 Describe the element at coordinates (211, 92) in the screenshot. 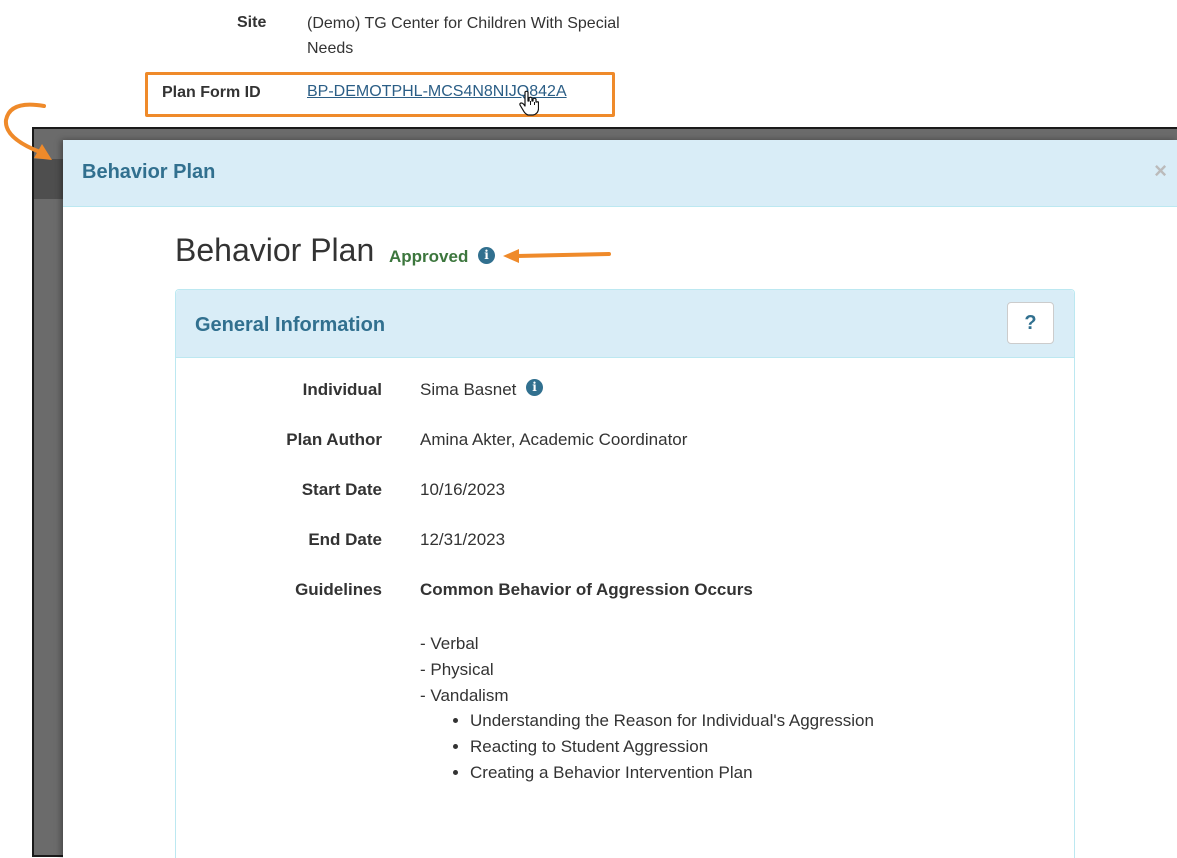

I see `plan-form-id-label: Plan Form ID` at that location.